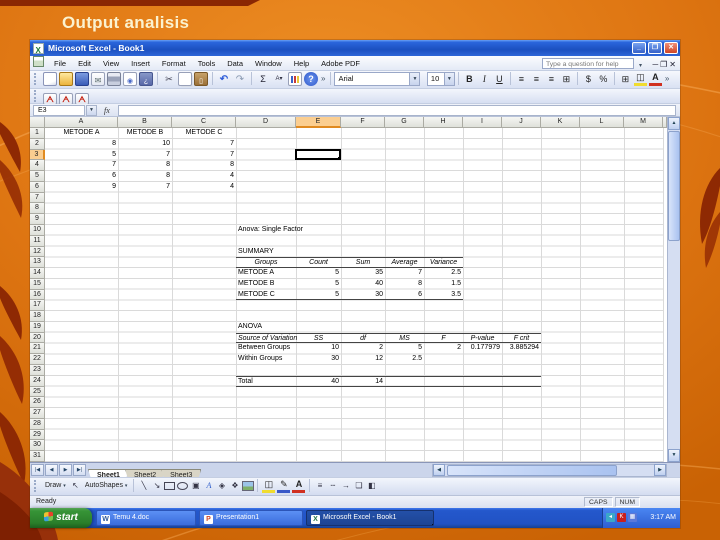 This screenshot has height=540, width=720. What do you see at coordinates (224, 79) in the screenshot?
I see `undo-icon` at bounding box center [224, 79].